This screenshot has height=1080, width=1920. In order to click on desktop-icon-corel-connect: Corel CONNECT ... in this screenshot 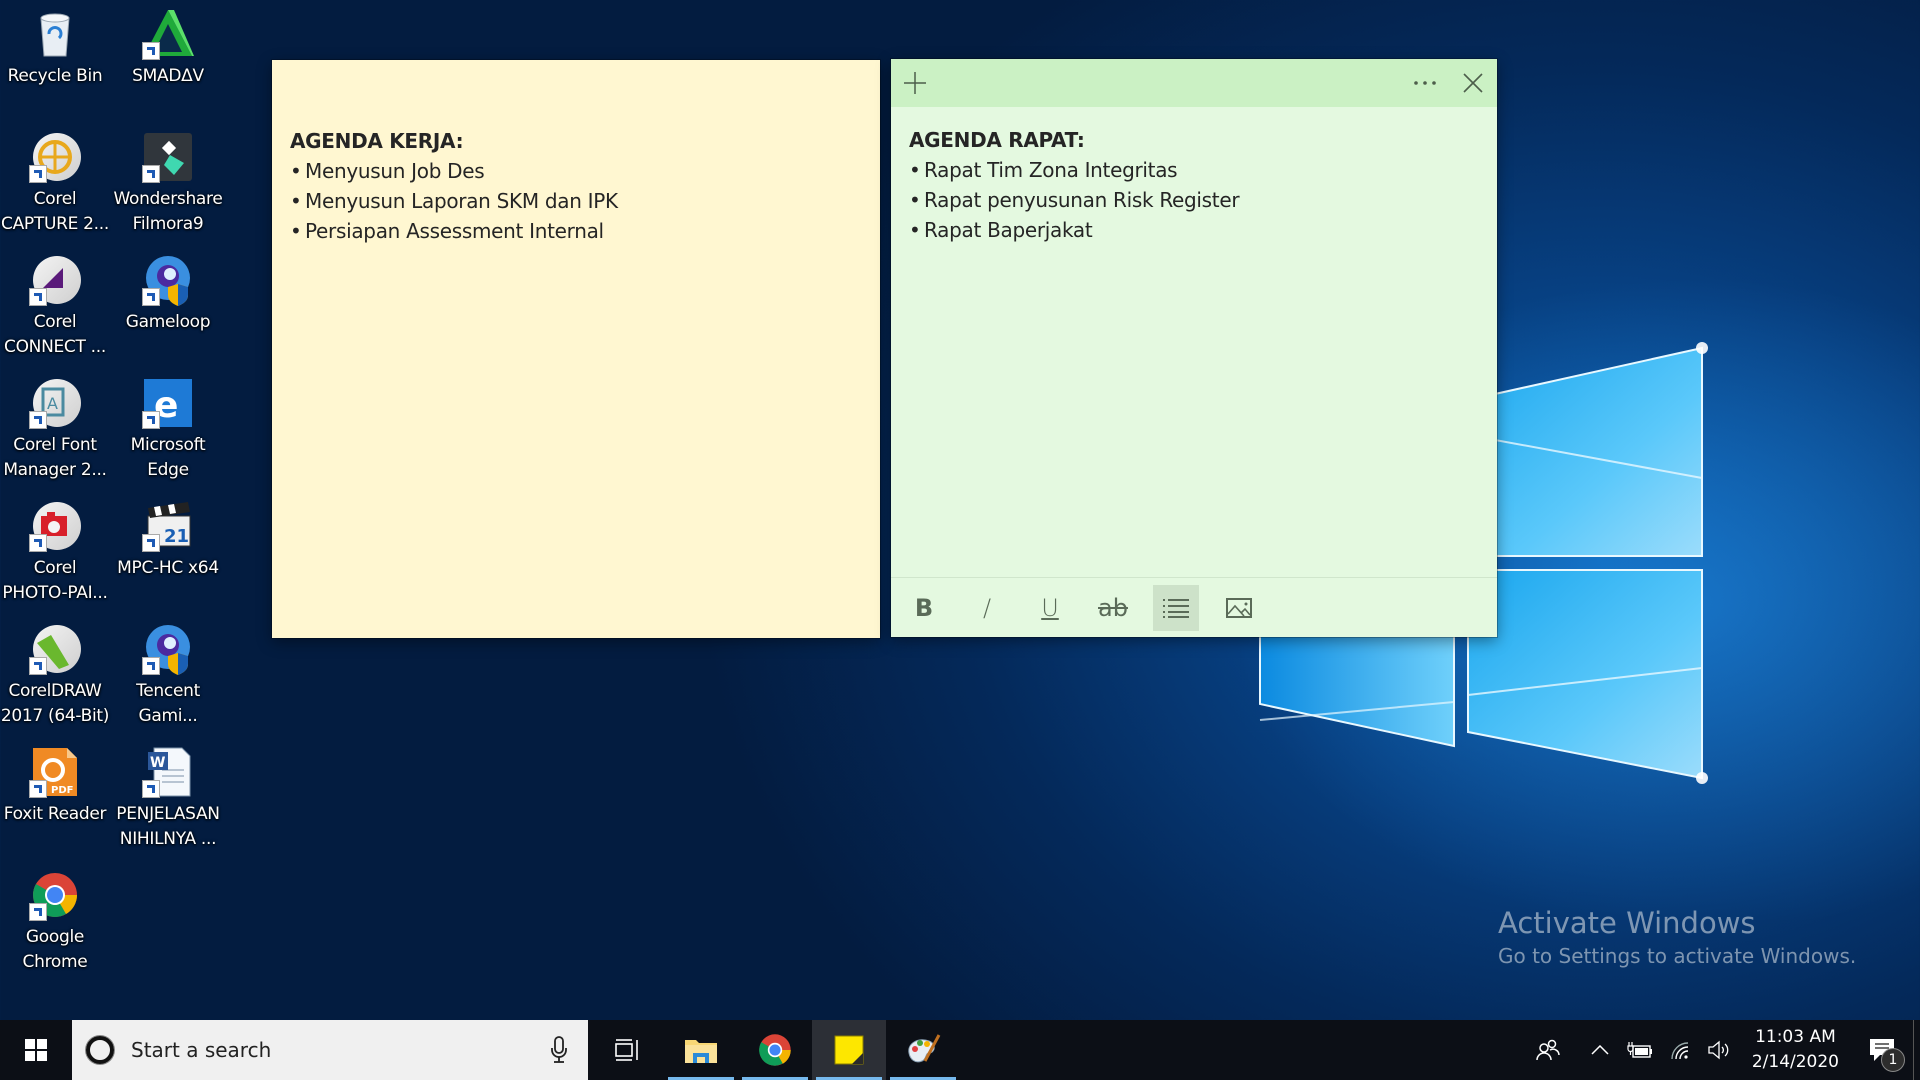, I will do `click(55, 305)`.